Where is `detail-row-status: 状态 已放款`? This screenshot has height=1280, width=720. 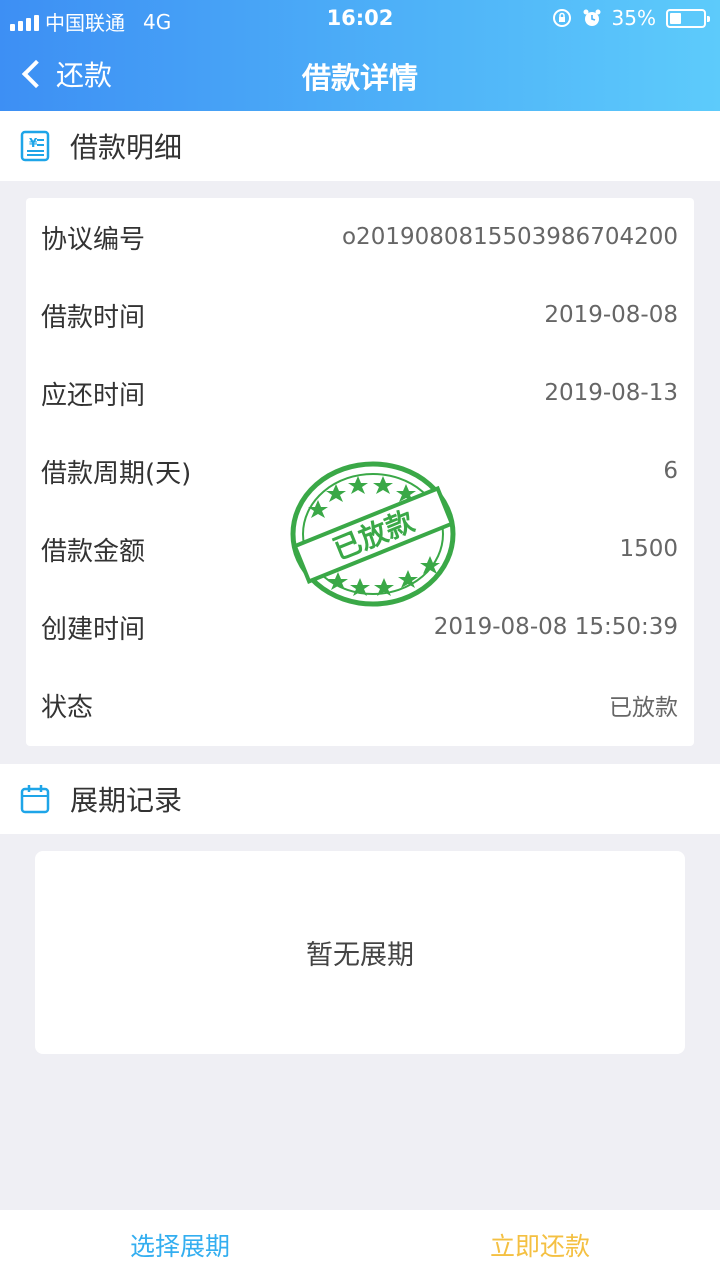 detail-row-status: 状态 已放款 is located at coordinates (360, 705).